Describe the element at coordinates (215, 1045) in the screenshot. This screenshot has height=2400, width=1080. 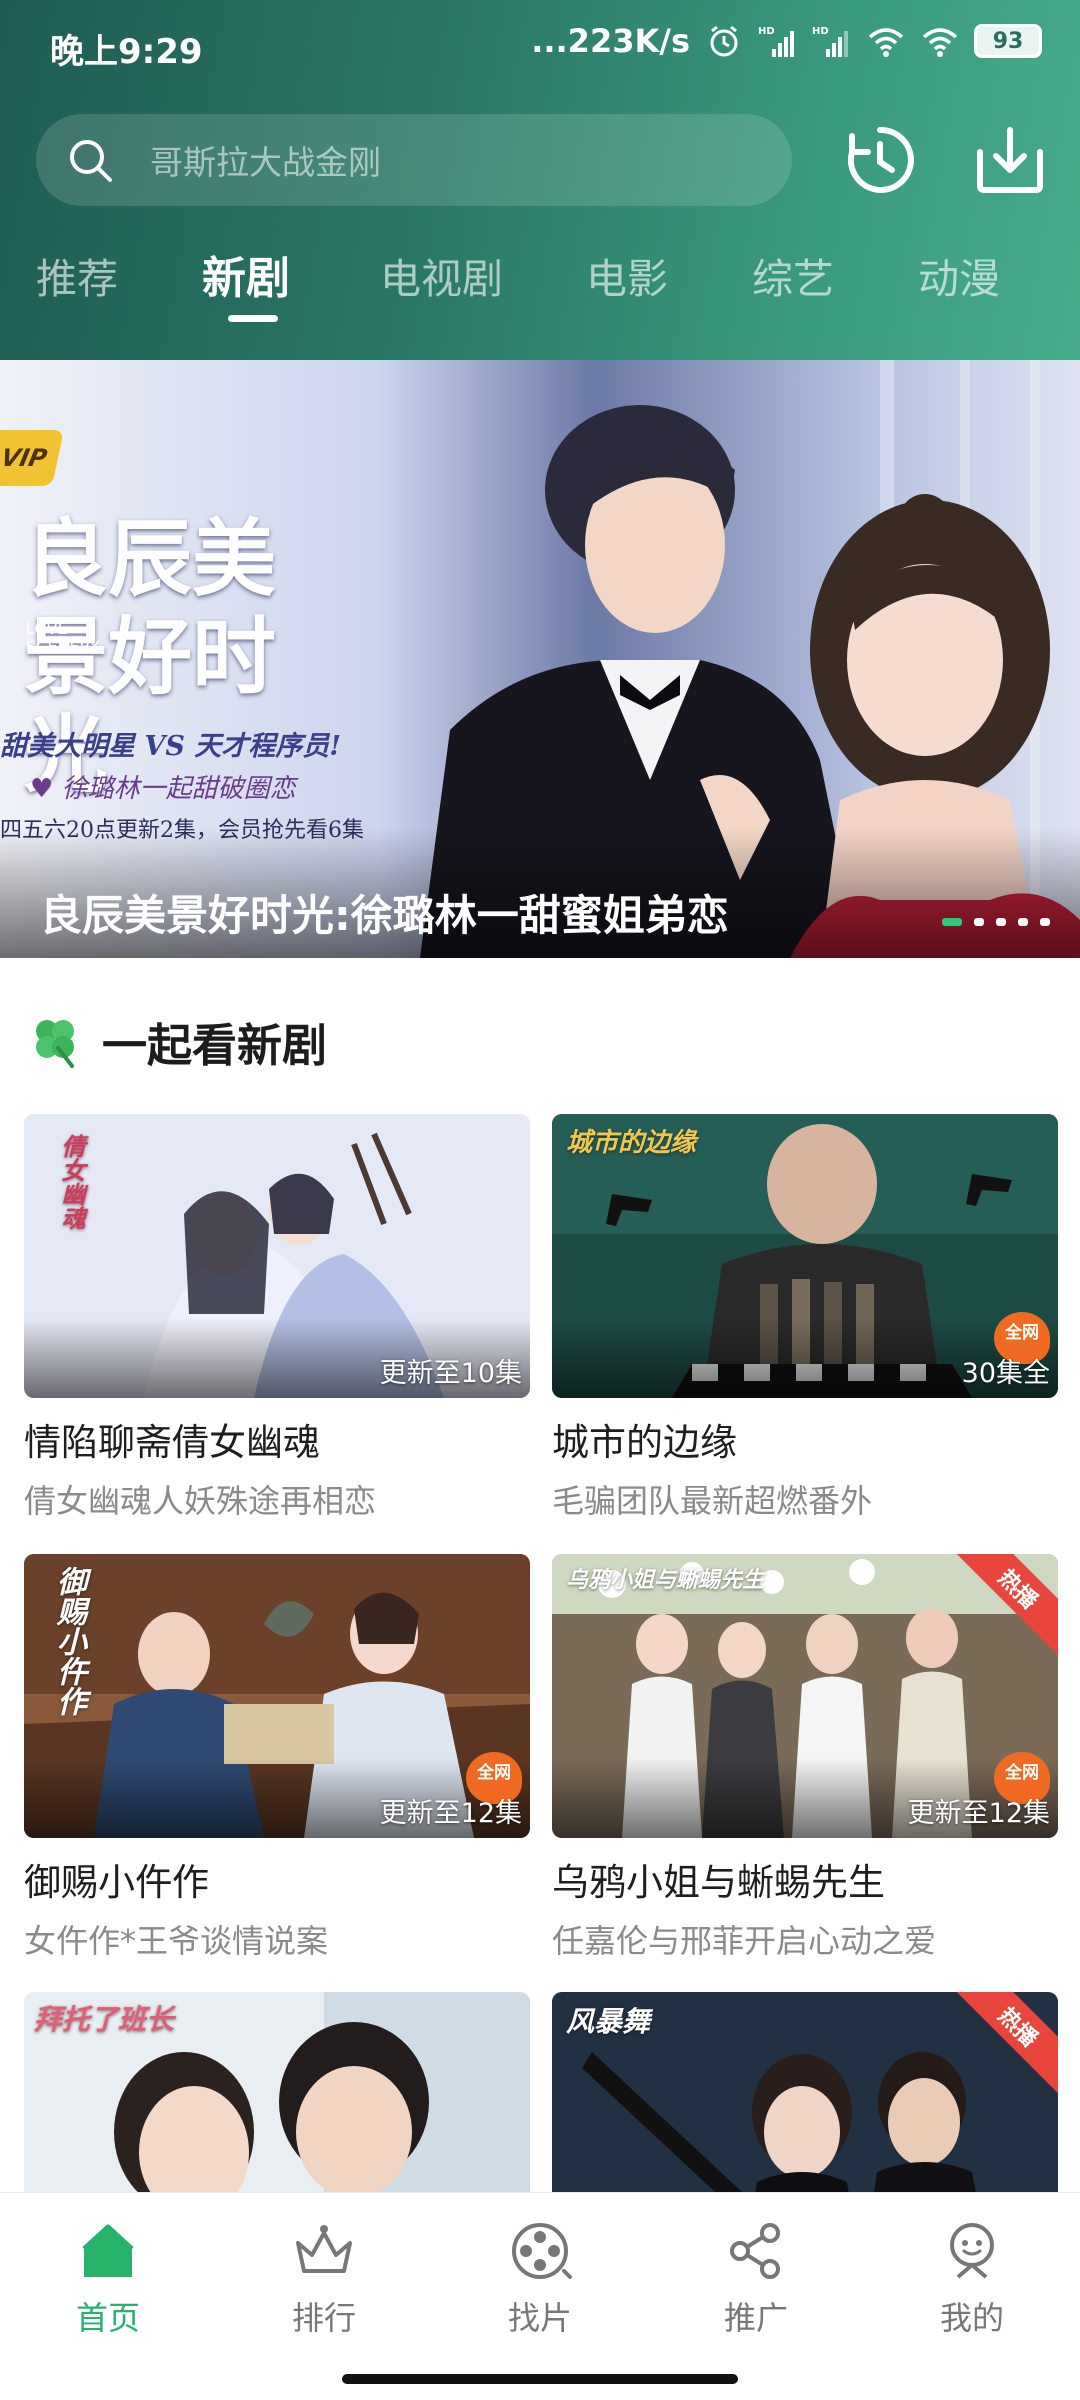
I see `section-title: 一起看新剧` at that location.